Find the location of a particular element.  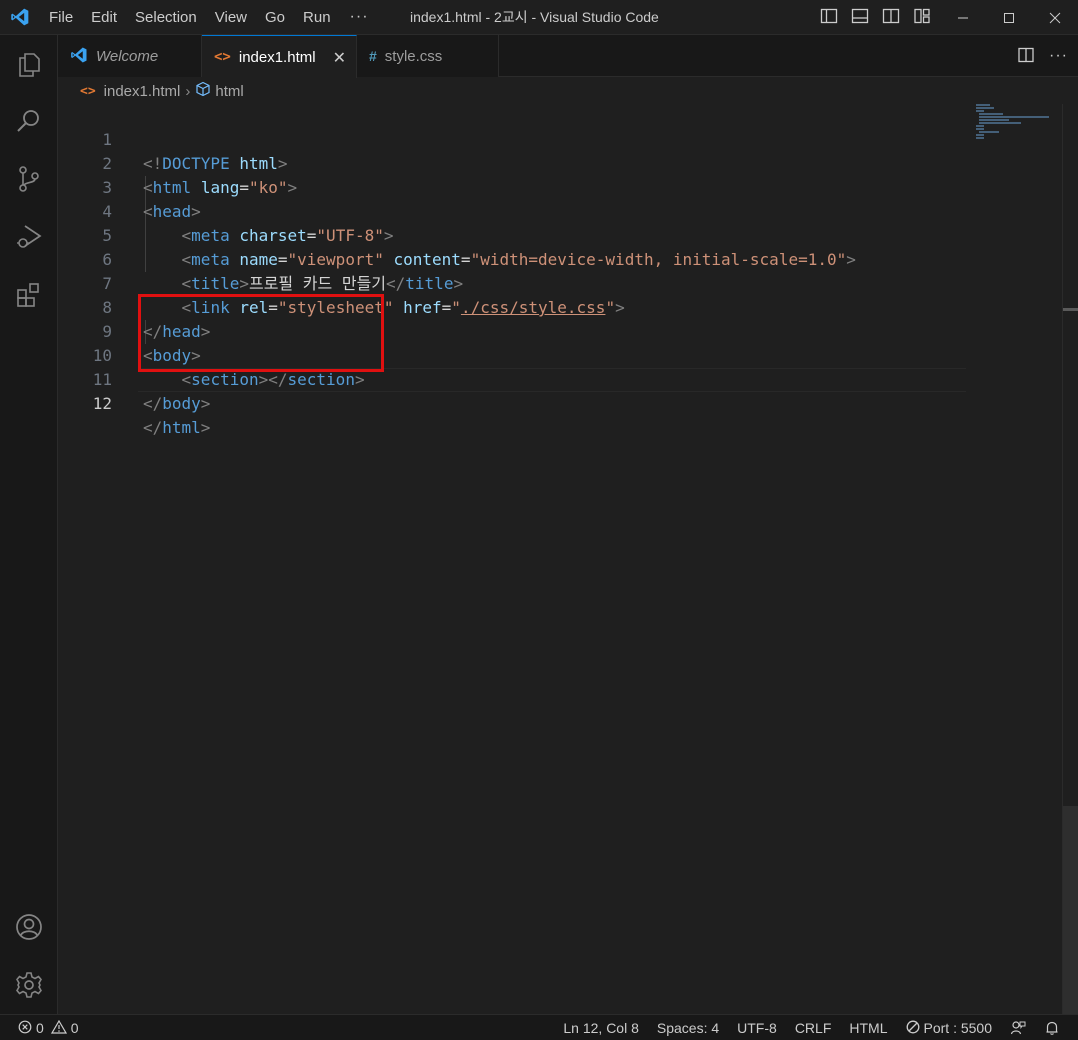

explorer-icon is located at coordinates (29, 64).